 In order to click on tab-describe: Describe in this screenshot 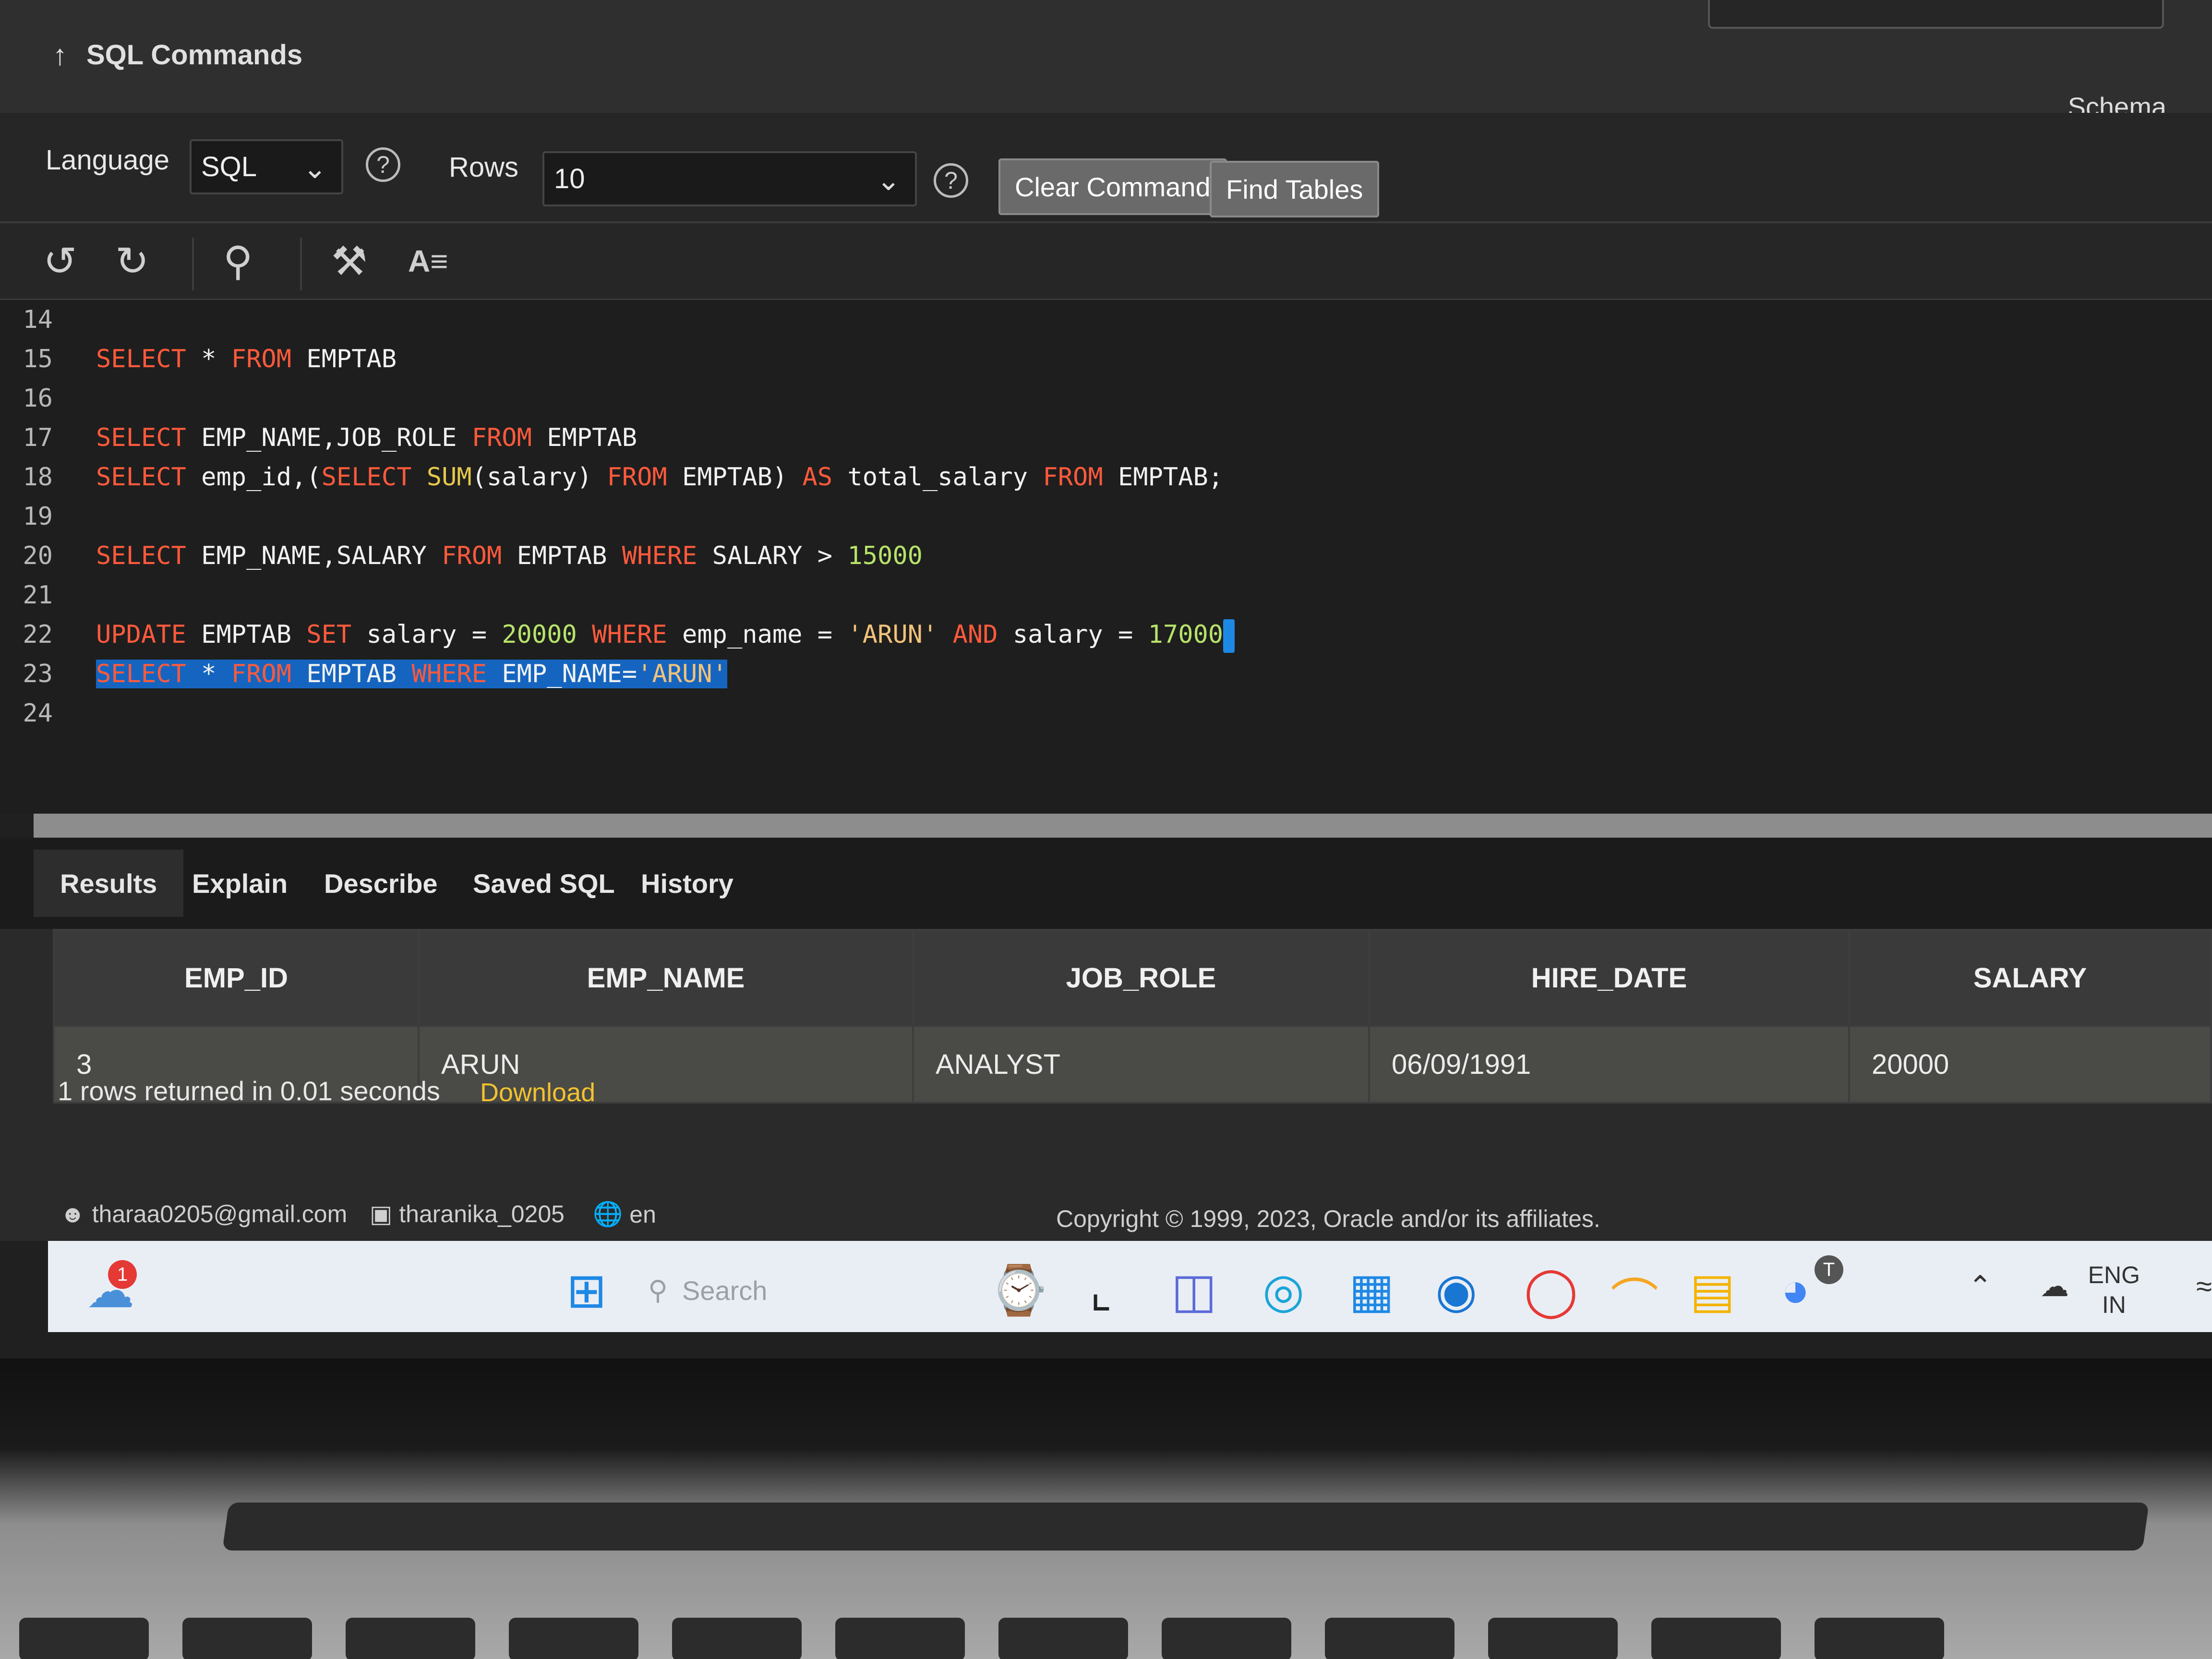, I will do `click(381, 883)`.